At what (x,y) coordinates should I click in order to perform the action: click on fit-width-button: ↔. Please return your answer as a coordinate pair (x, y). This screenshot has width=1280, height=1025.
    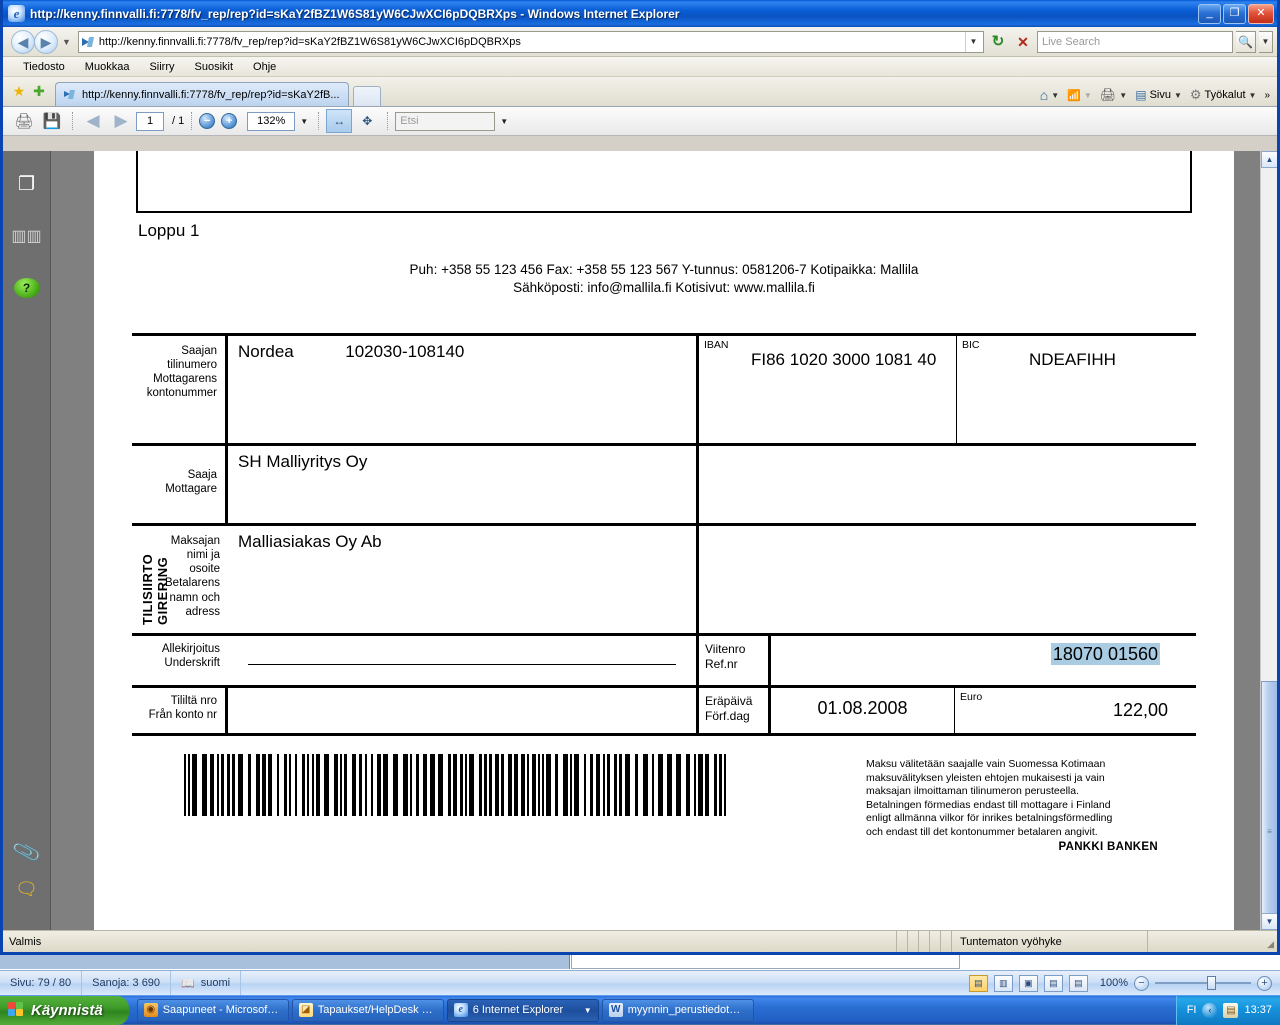
    Looking at the image, I should click on (339, 121).